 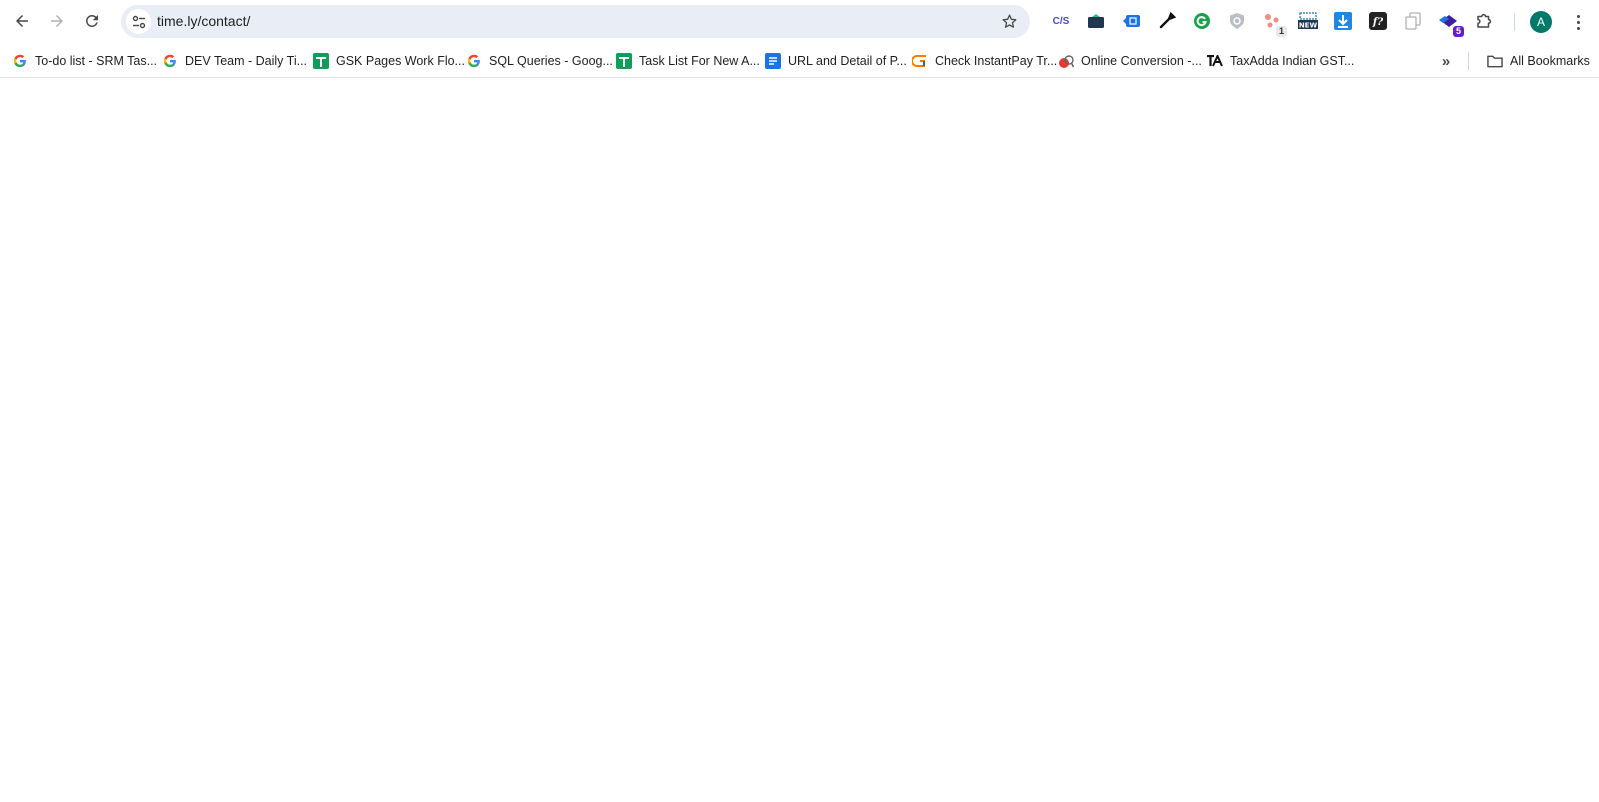 I want to click on bookmark-star-button, so click(x=1009, y=21).